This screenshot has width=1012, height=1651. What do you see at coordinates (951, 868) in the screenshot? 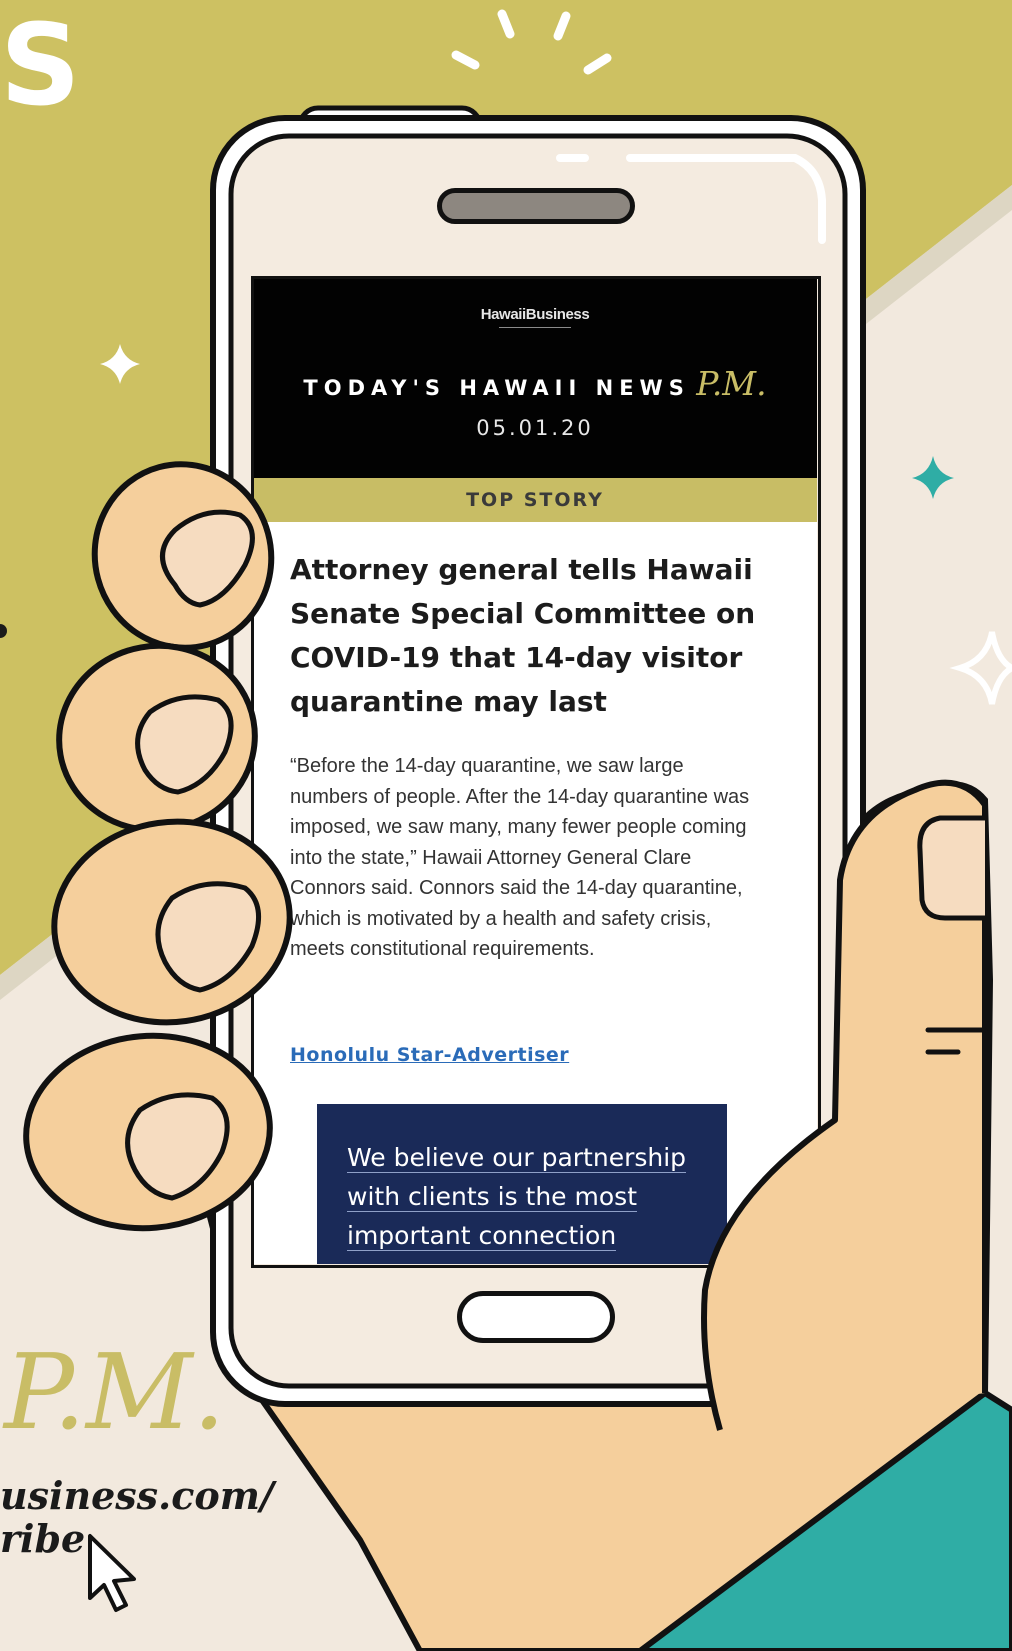
I see `thumbnail` at bounding box center [951, 868].